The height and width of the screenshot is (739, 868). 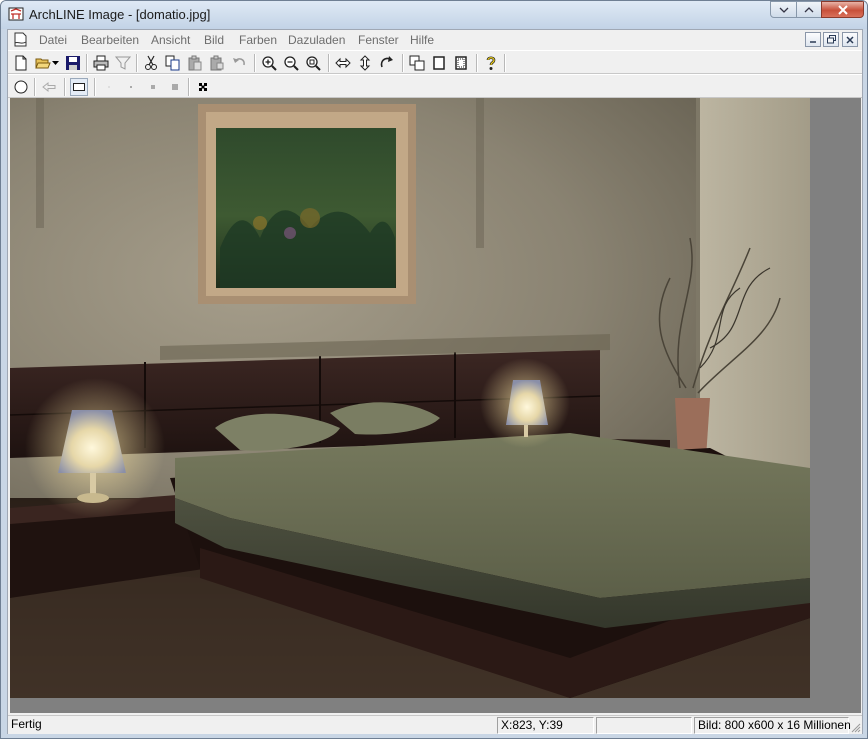 I want to click on zoom-fit-icon, so click(x=313, y=63).